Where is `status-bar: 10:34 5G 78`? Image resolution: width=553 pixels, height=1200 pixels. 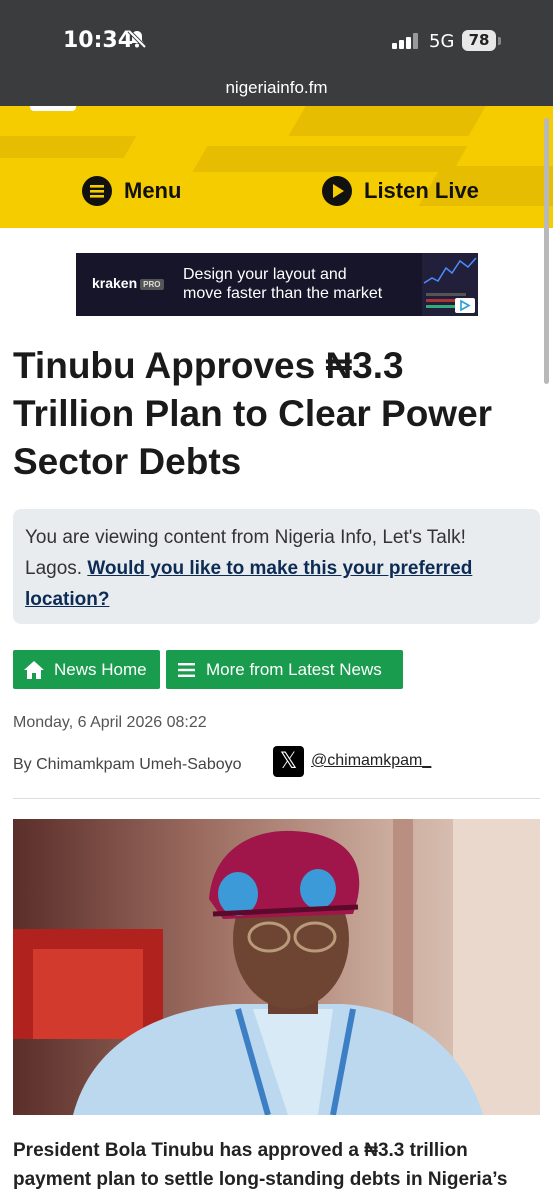 status-bar: 10:34 5G 78 is located at coordinates (276, 36).